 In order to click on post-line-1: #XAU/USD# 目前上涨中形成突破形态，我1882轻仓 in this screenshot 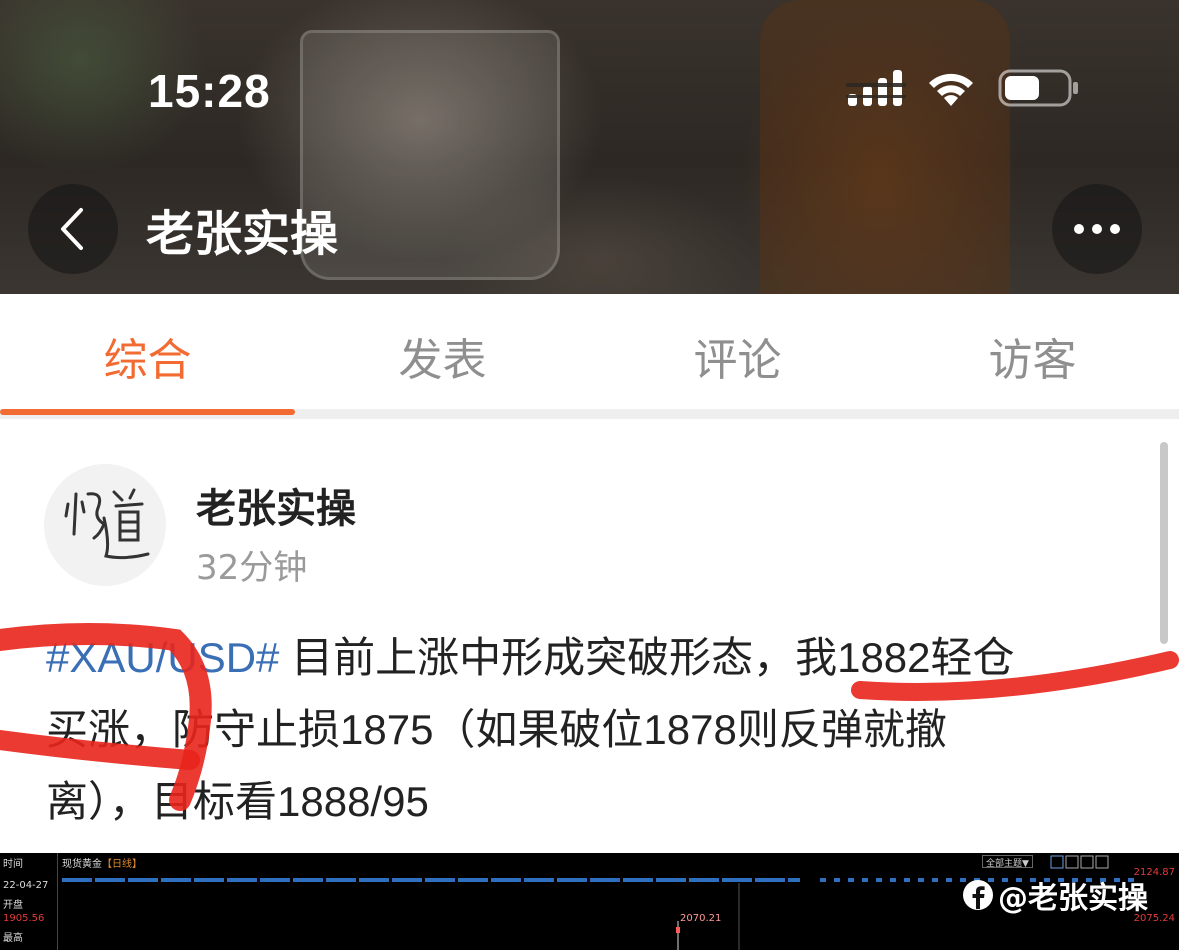, I will do `click(591, 658)`.